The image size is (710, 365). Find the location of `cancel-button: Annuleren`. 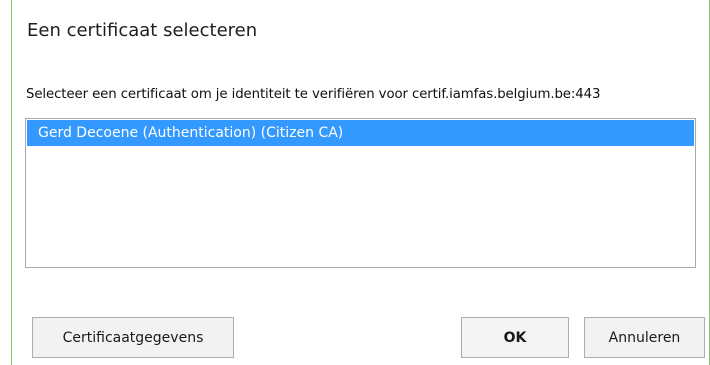

cancel-button: Annuleren is located at coordinates (644, 337).